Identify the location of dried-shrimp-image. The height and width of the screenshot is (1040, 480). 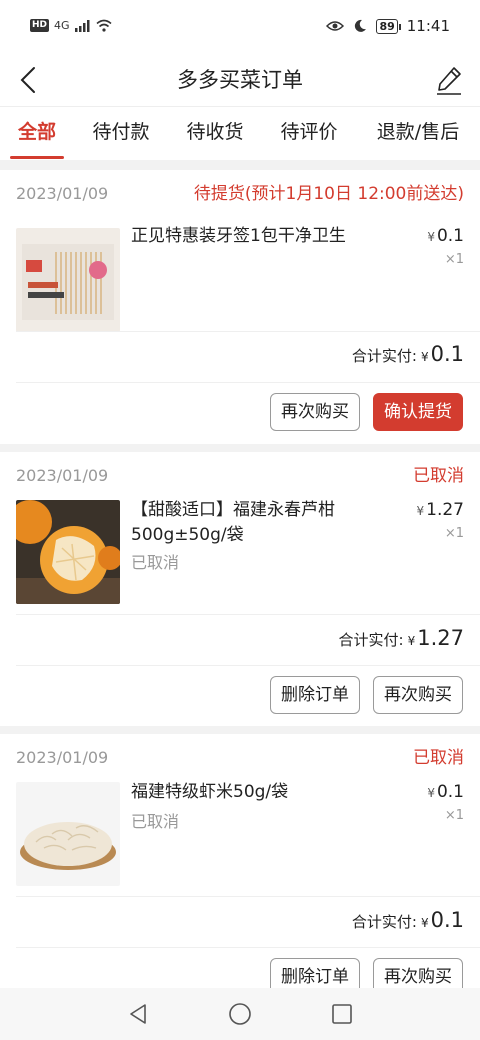
(68, 834).